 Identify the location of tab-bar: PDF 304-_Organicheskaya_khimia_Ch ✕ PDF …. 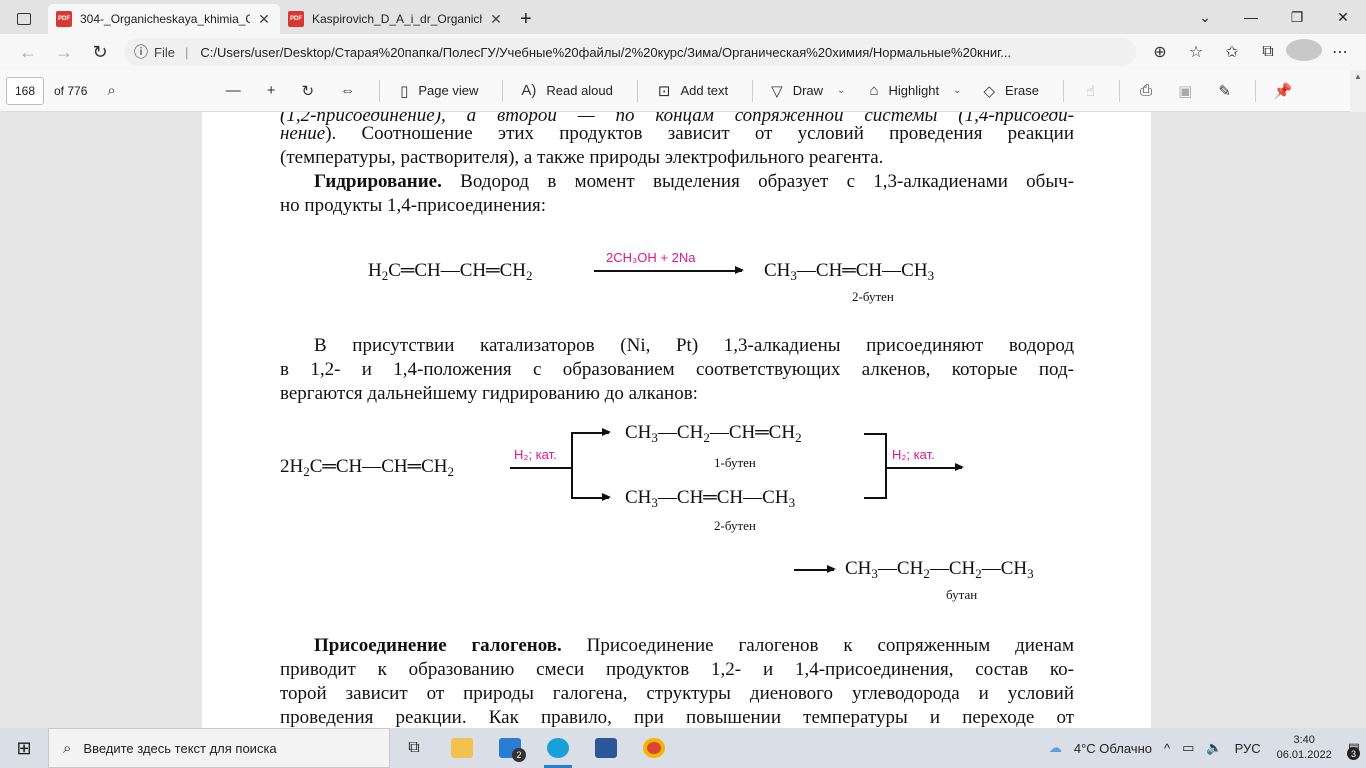
(683, 17).